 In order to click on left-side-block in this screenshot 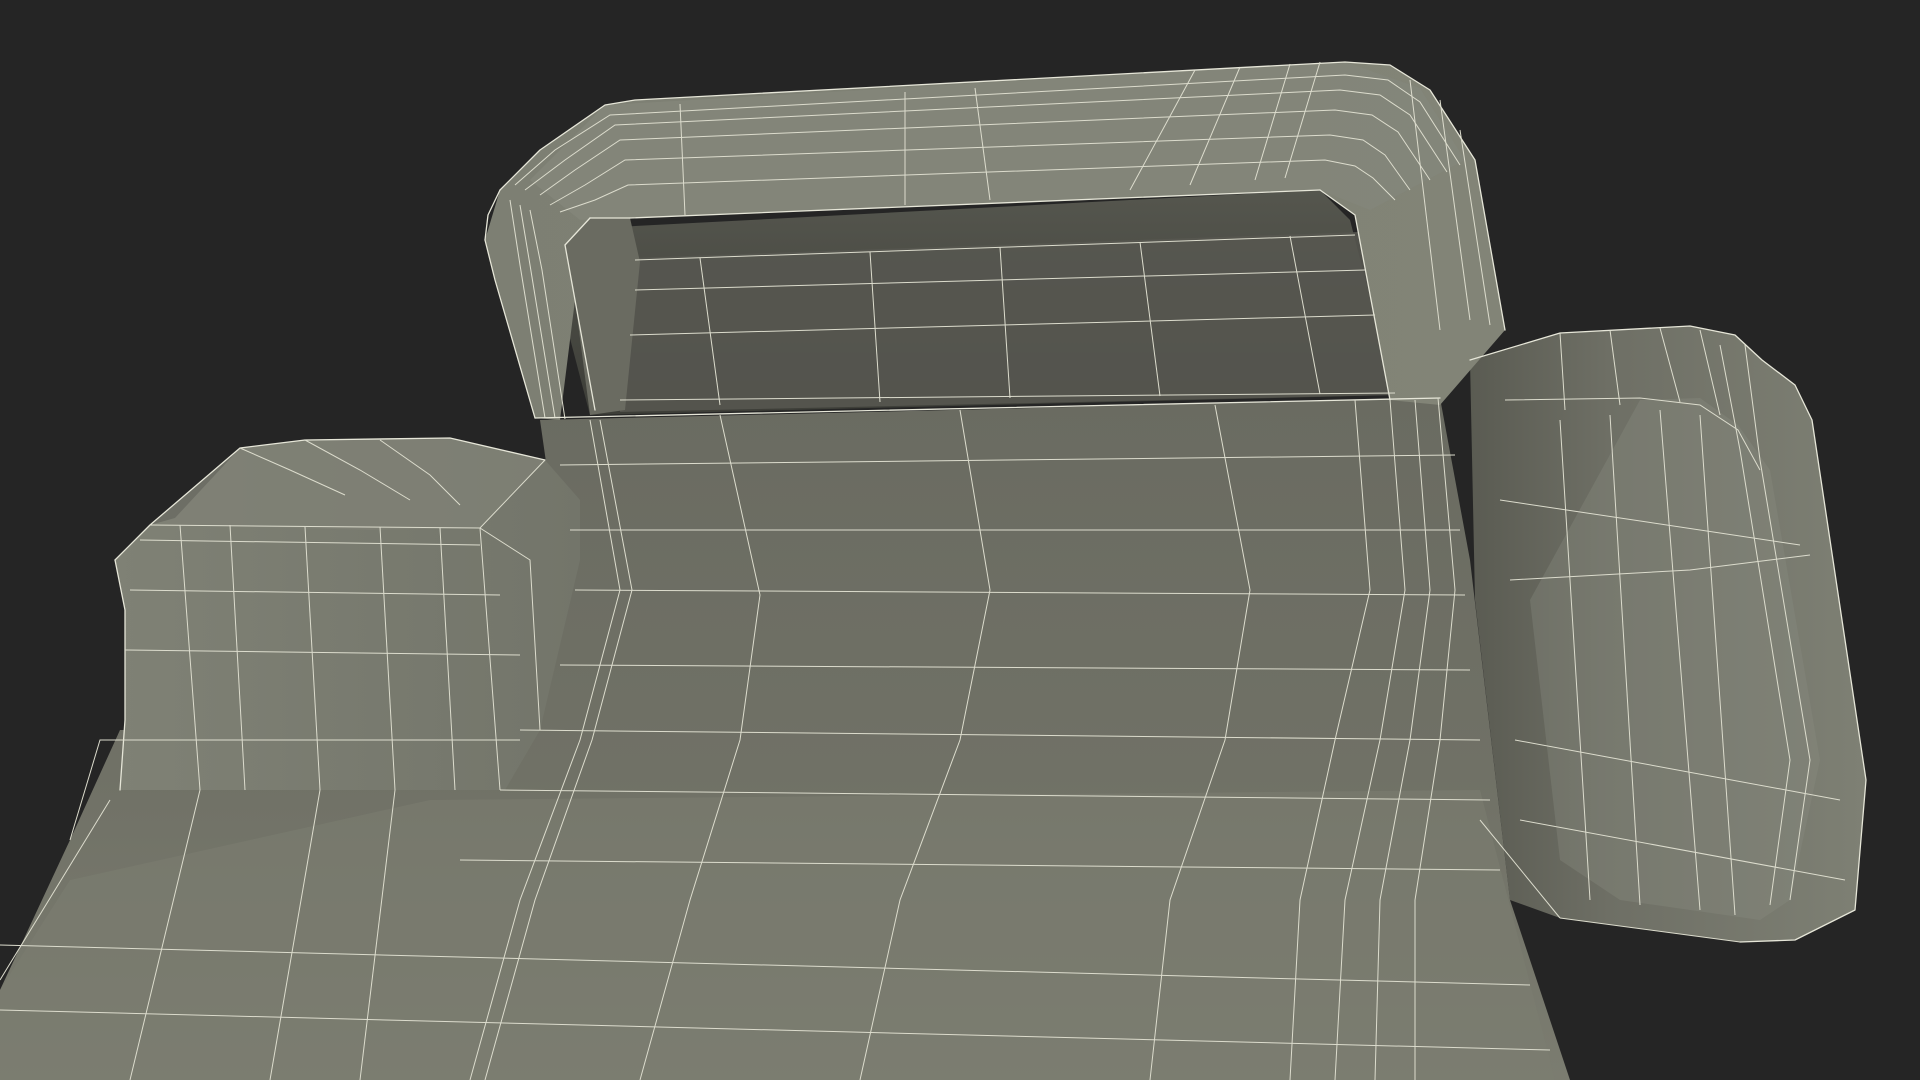, I will do `click(347, 614)`.